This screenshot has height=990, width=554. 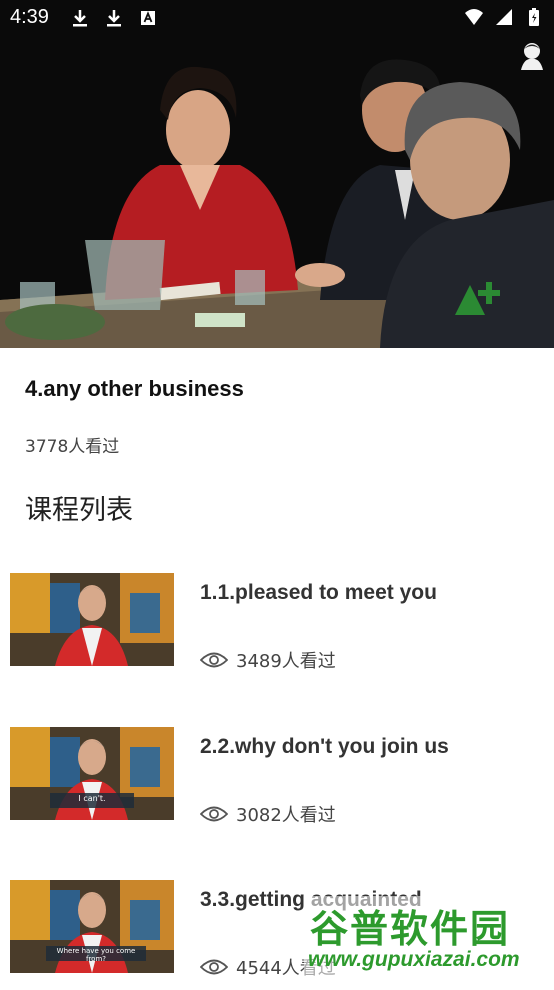 What do you see at coordinates (504, 17) in the screenshot?
I see `signal-icon` at bounding box center [504, 17].